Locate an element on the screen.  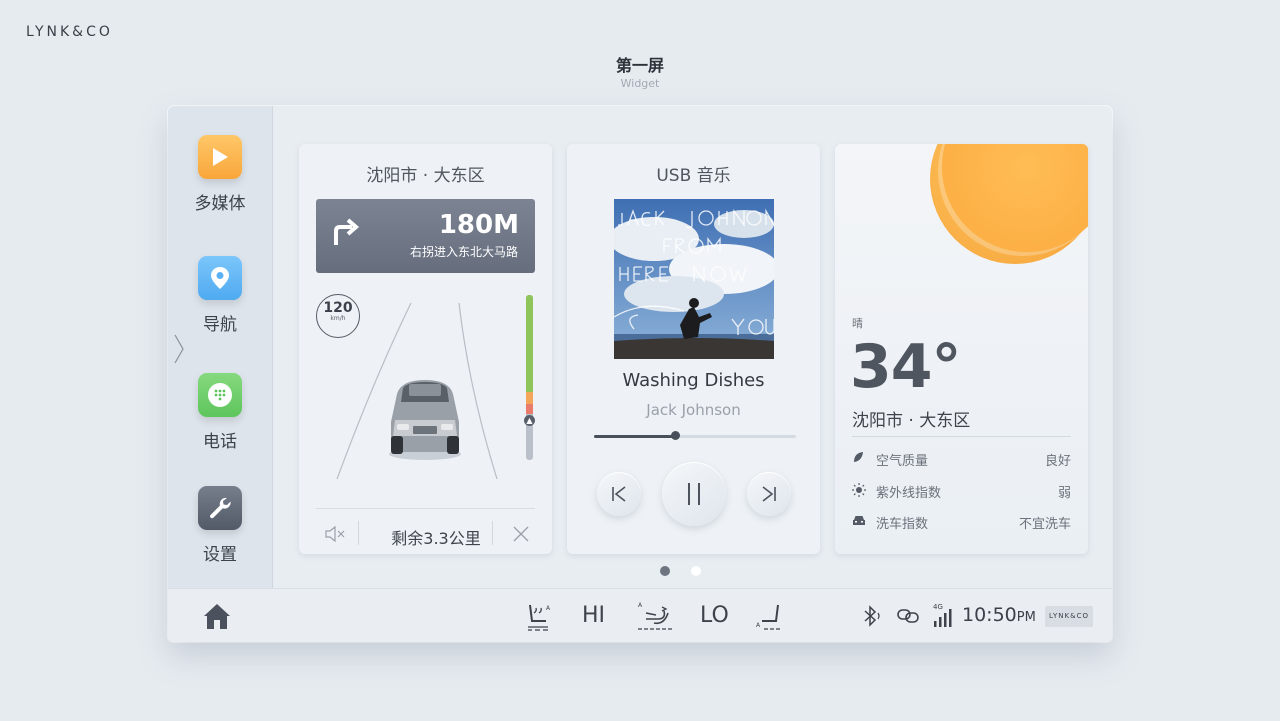
sidebar-item-label: 导航 is located at coordinates (220, 325).